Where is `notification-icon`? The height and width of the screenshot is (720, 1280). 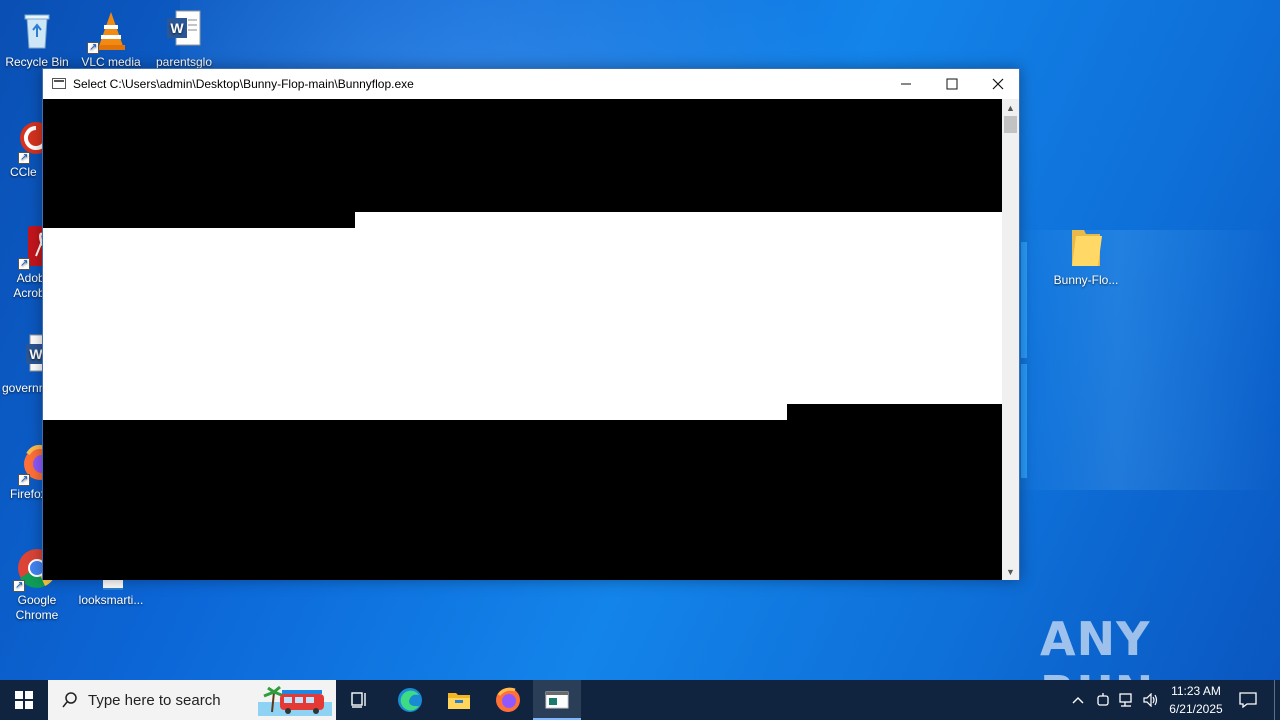
notification-icon is located at coordinates (1248, 700).